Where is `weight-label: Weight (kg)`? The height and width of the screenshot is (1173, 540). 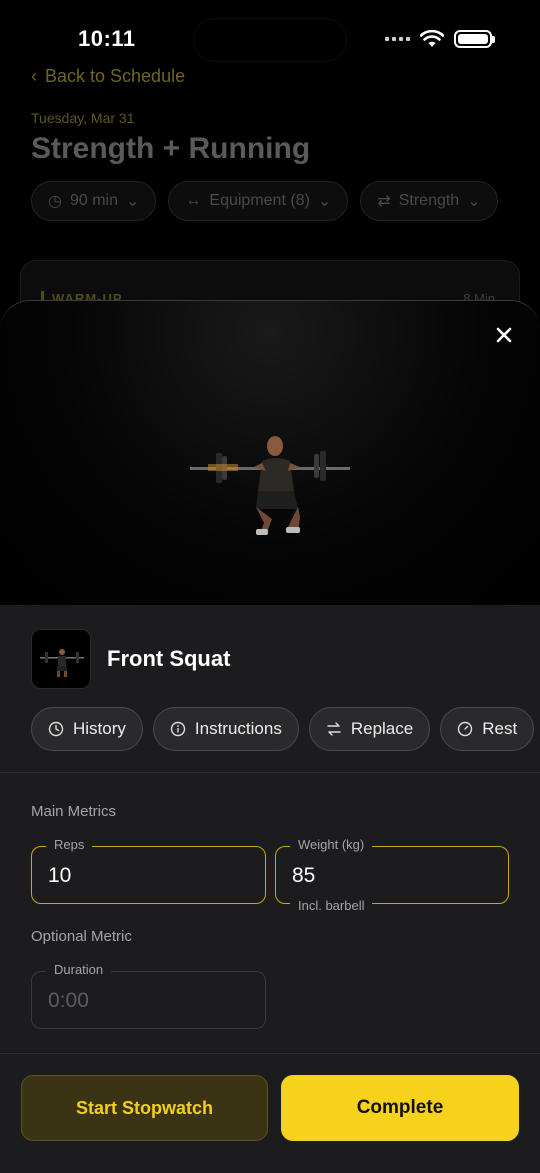 weight-label: Weight (kg) is located at coordinates (331, 844).